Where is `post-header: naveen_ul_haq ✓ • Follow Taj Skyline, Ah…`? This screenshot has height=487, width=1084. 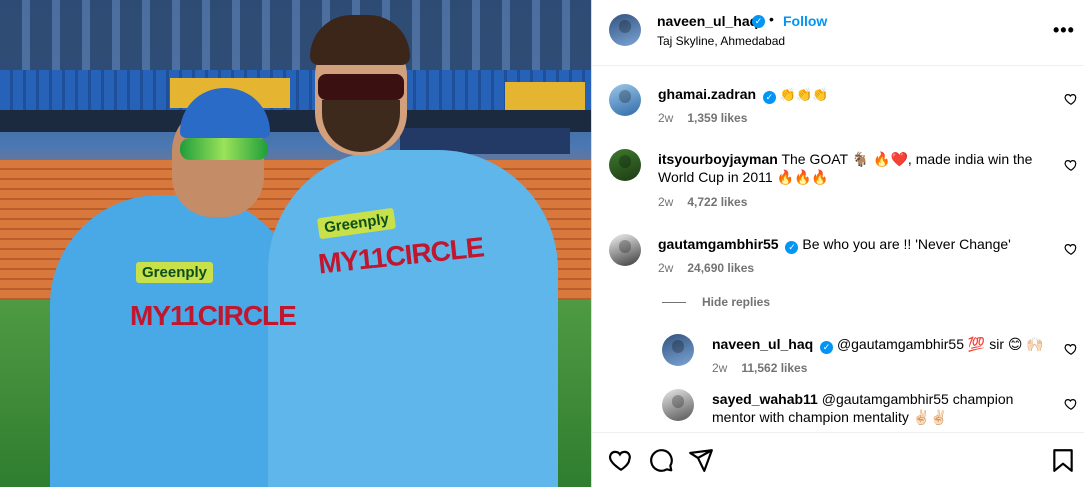
post-header: naveen_ul_haq ✓ • Follow Taj Skyline, Ah… is located at coordinates (838, 33).